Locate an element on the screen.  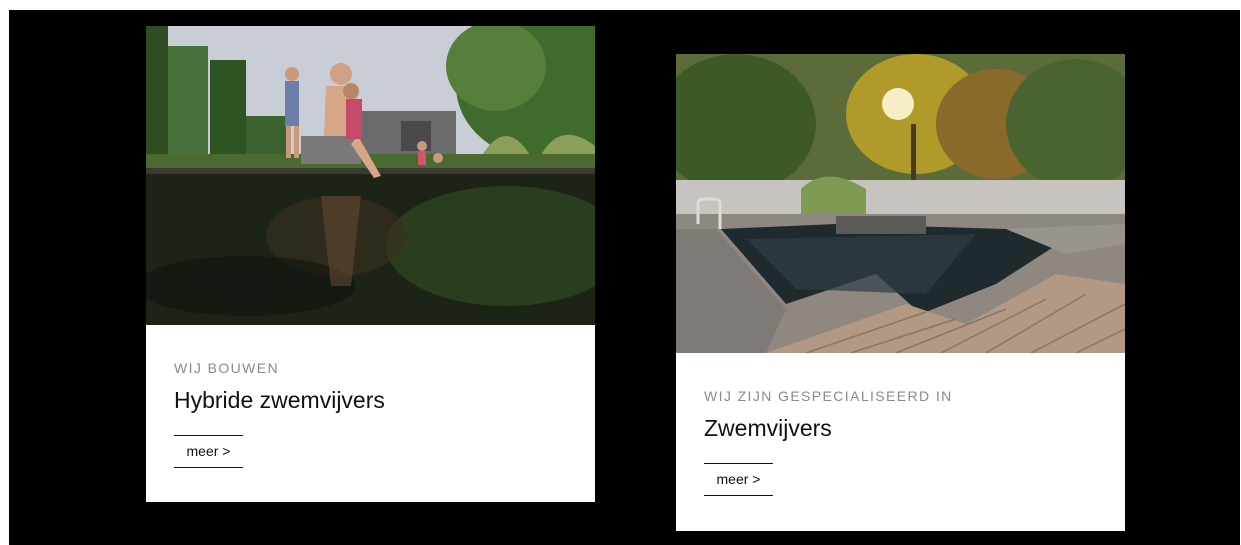
card-title: Zwemvijvers is located at coordinates (900, 428).